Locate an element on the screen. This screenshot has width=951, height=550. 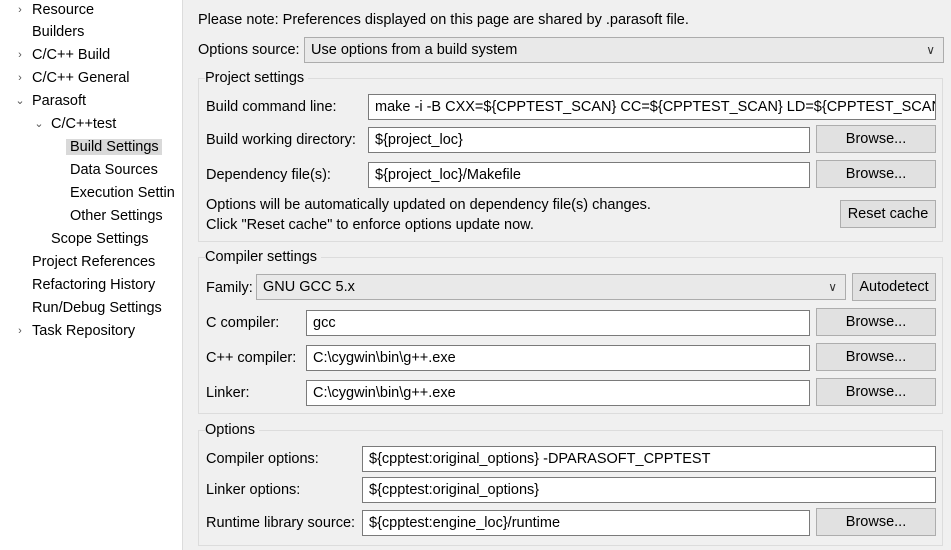
linker-label: Linker: is located at coordinates (228, 393).